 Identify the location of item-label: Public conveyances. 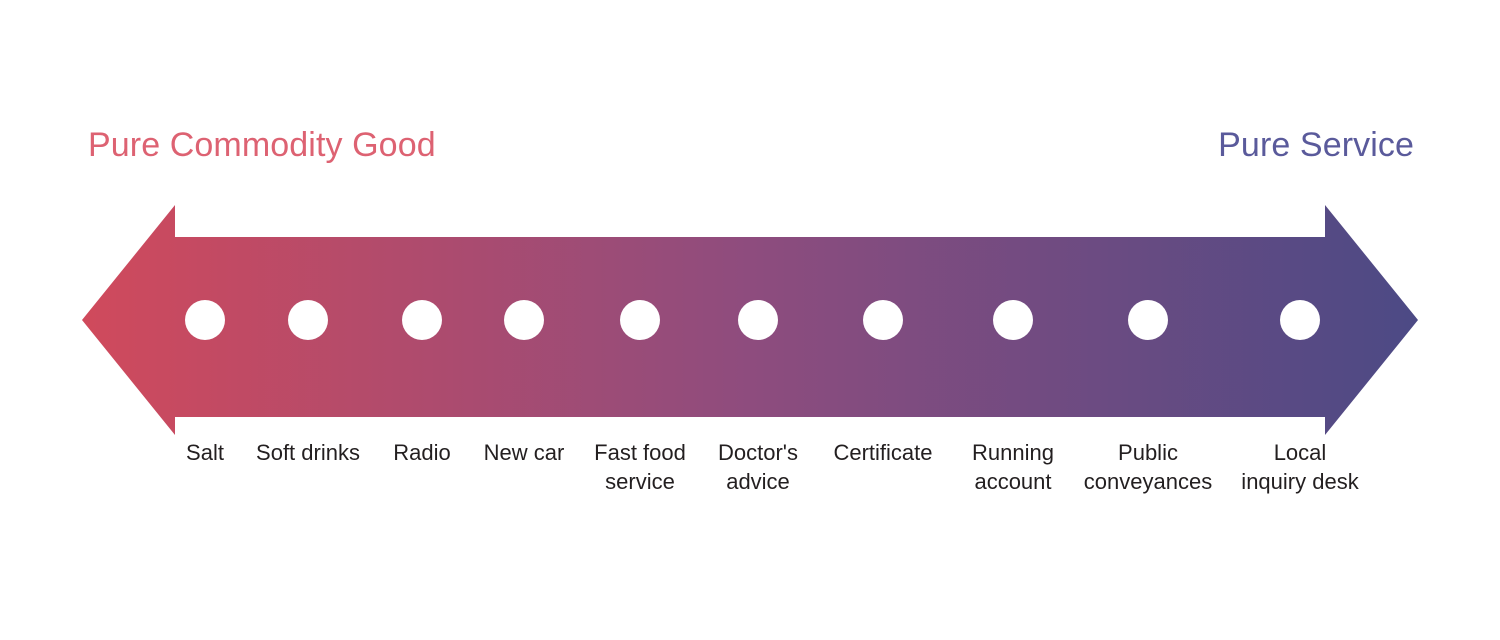
(1148, 467).